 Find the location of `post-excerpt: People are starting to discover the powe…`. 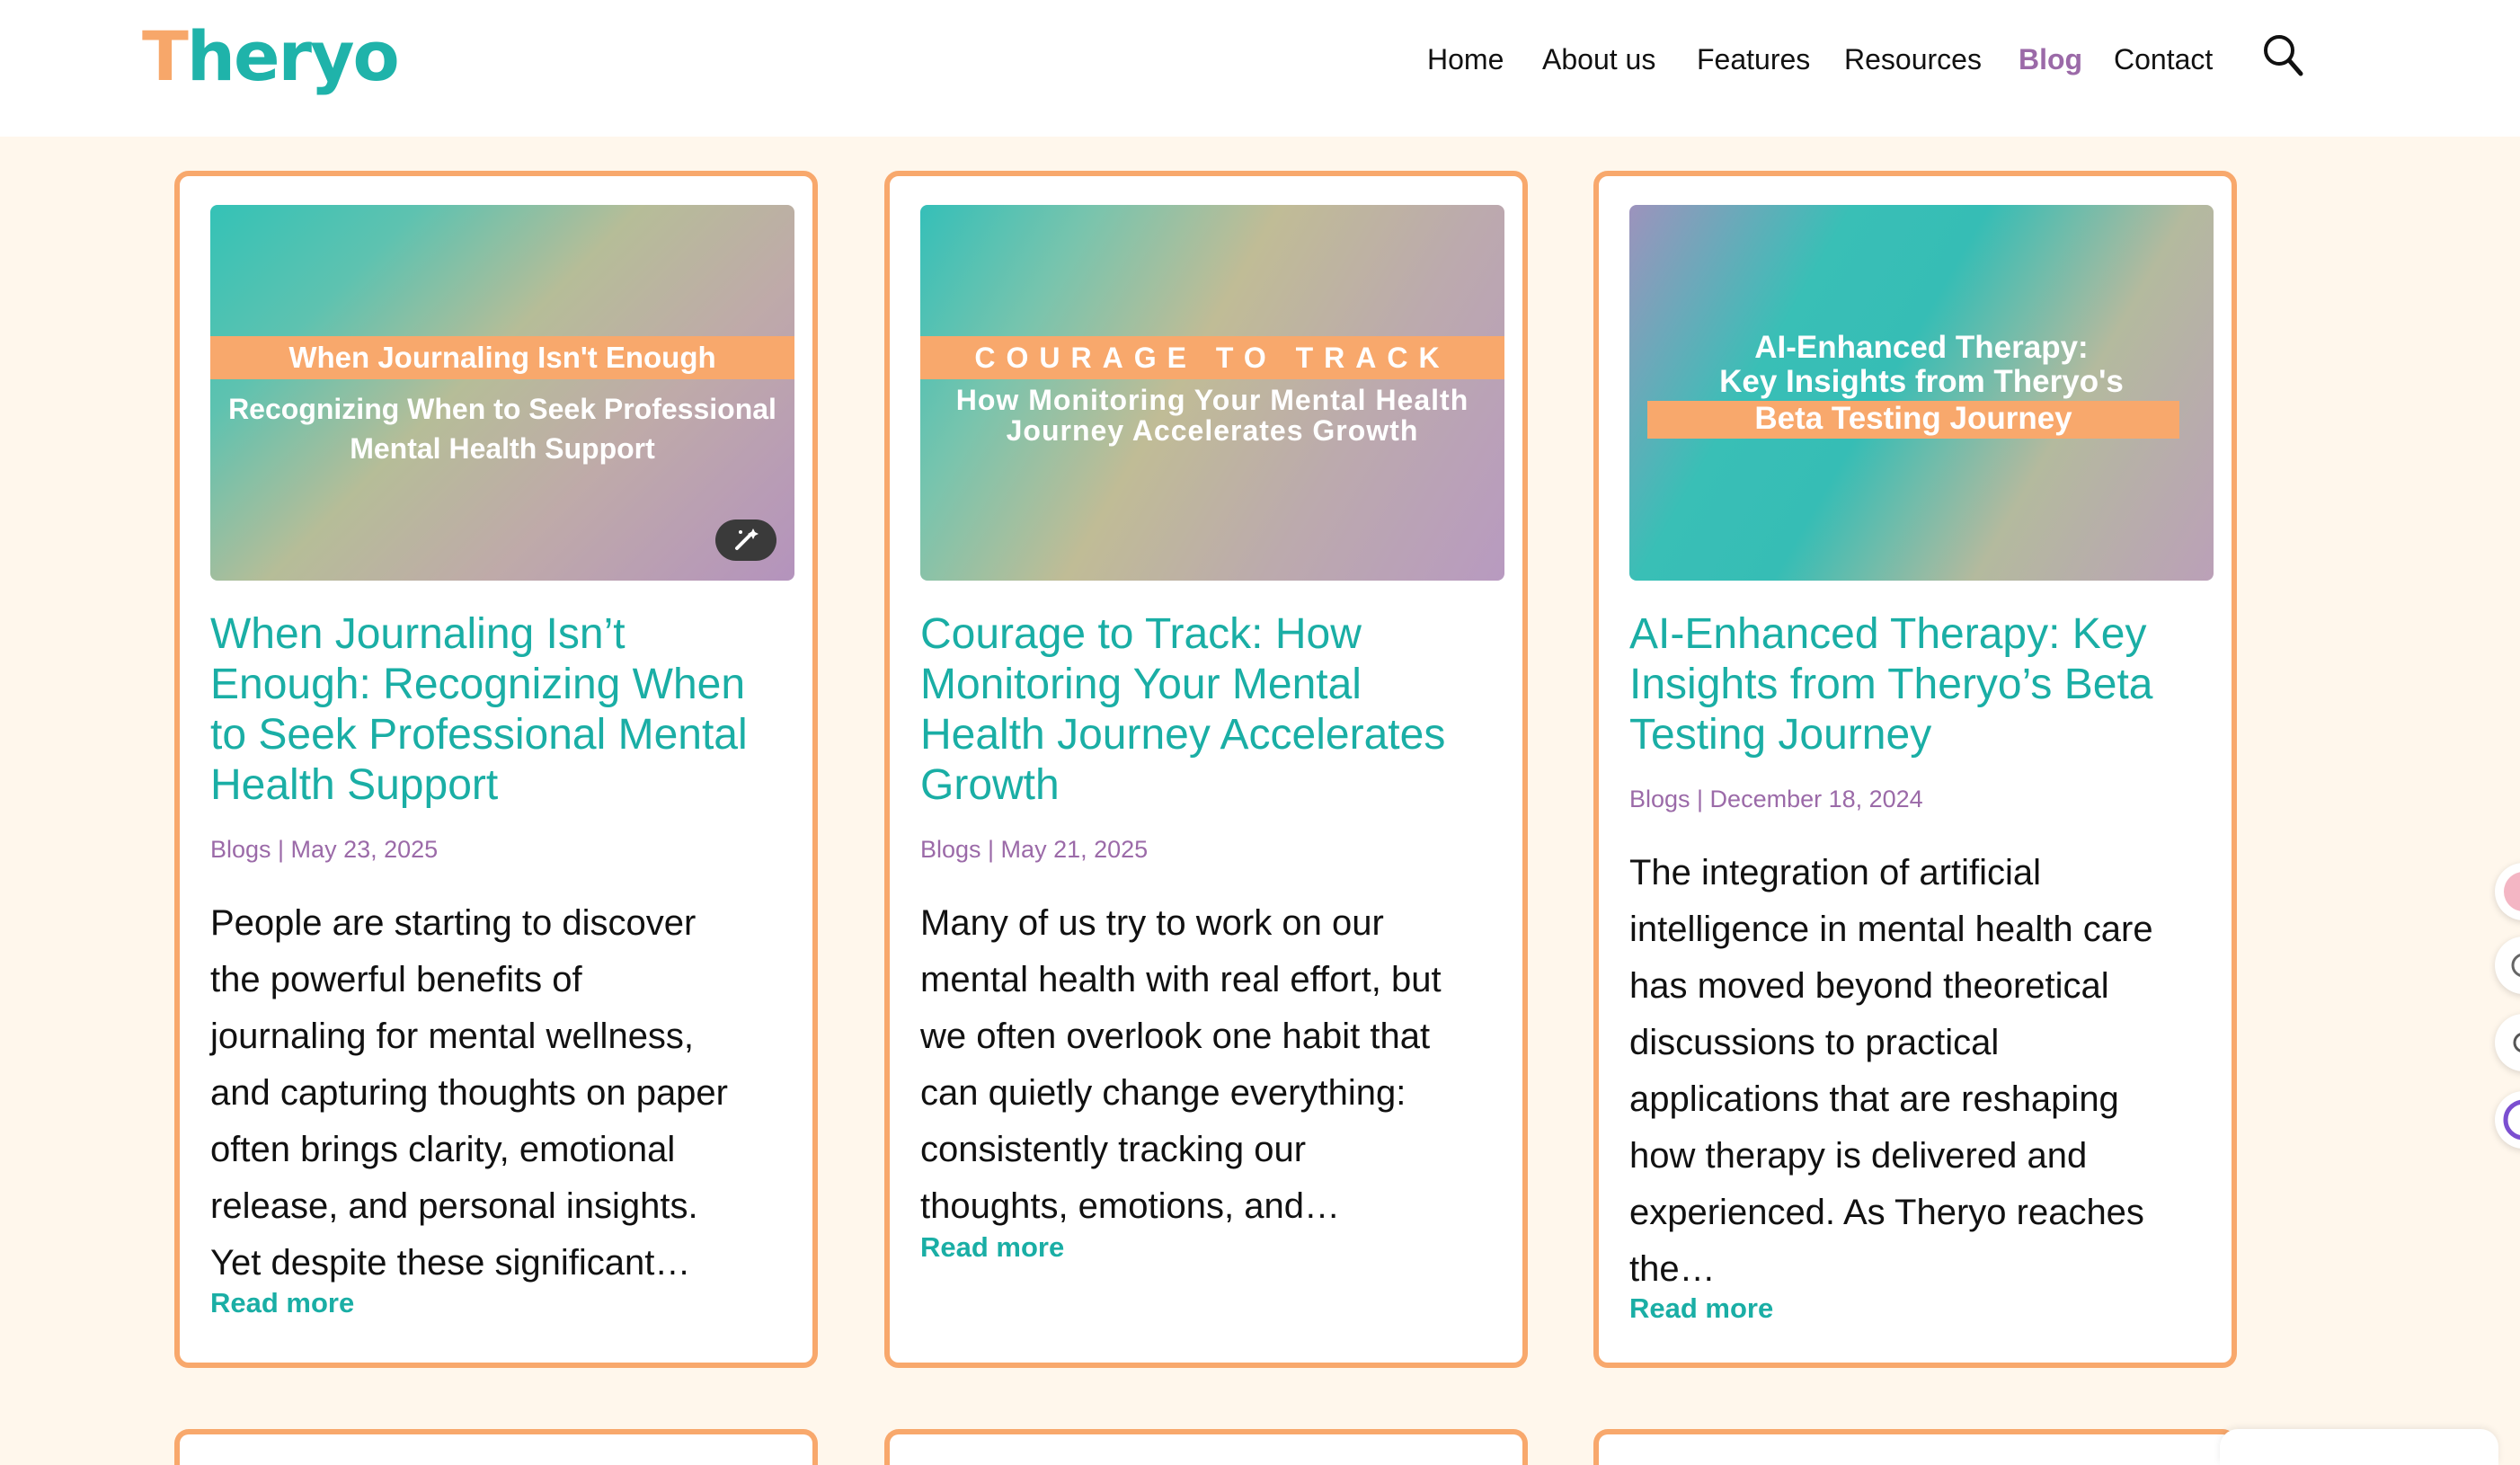

post-excerpt: People are starting to discover the powe… is located at coordinates (507, 1093).